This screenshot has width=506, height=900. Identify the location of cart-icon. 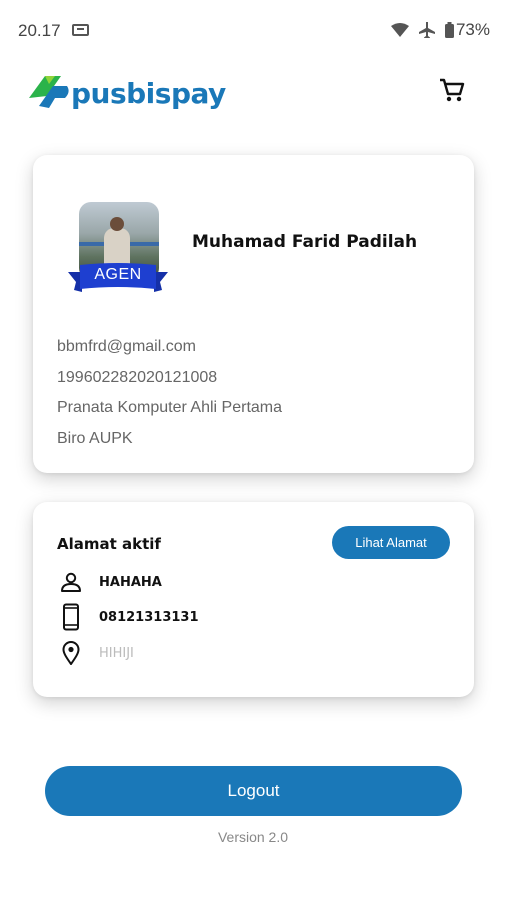
(452, 90).